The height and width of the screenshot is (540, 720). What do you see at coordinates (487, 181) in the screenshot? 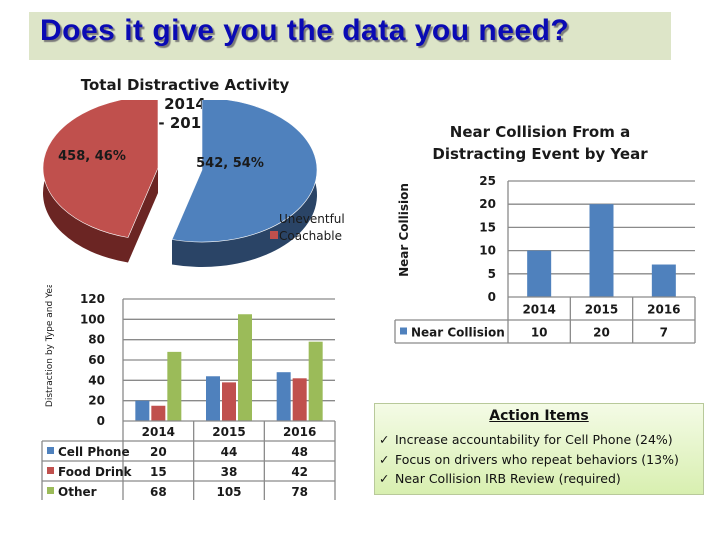
I see `y-tick-label: 25` at bounding box center [487, 181].